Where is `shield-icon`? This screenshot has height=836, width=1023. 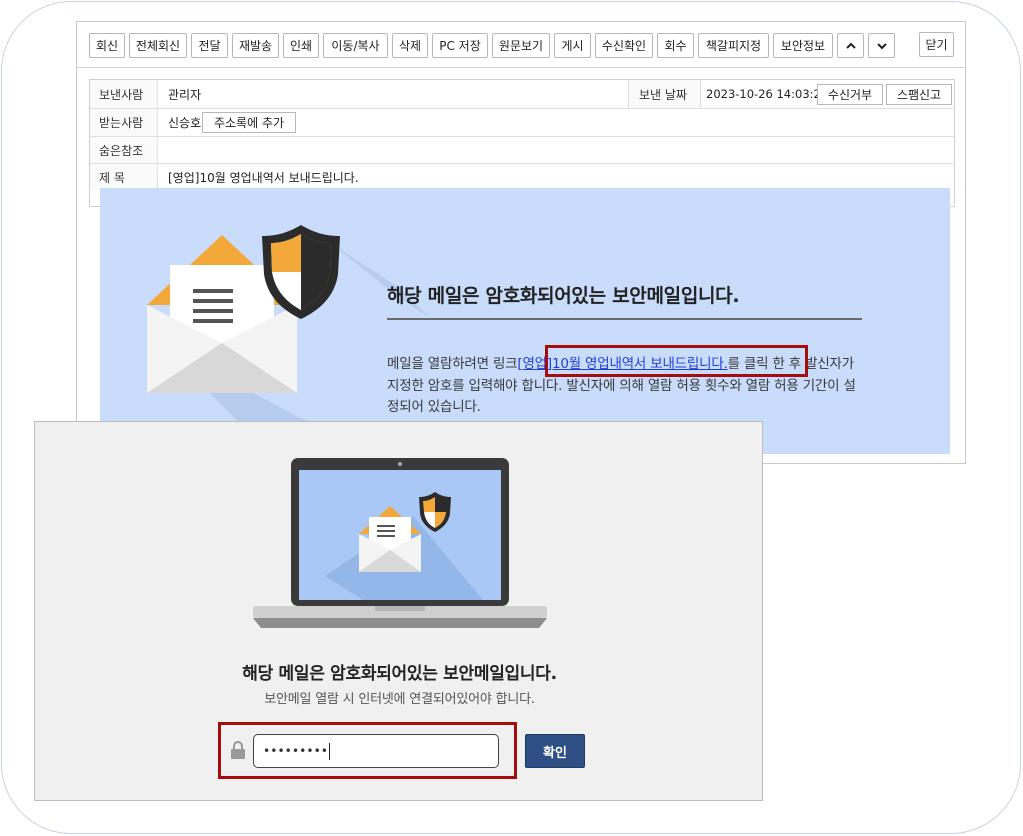 shield-icon is located at coordinates (301, 272).